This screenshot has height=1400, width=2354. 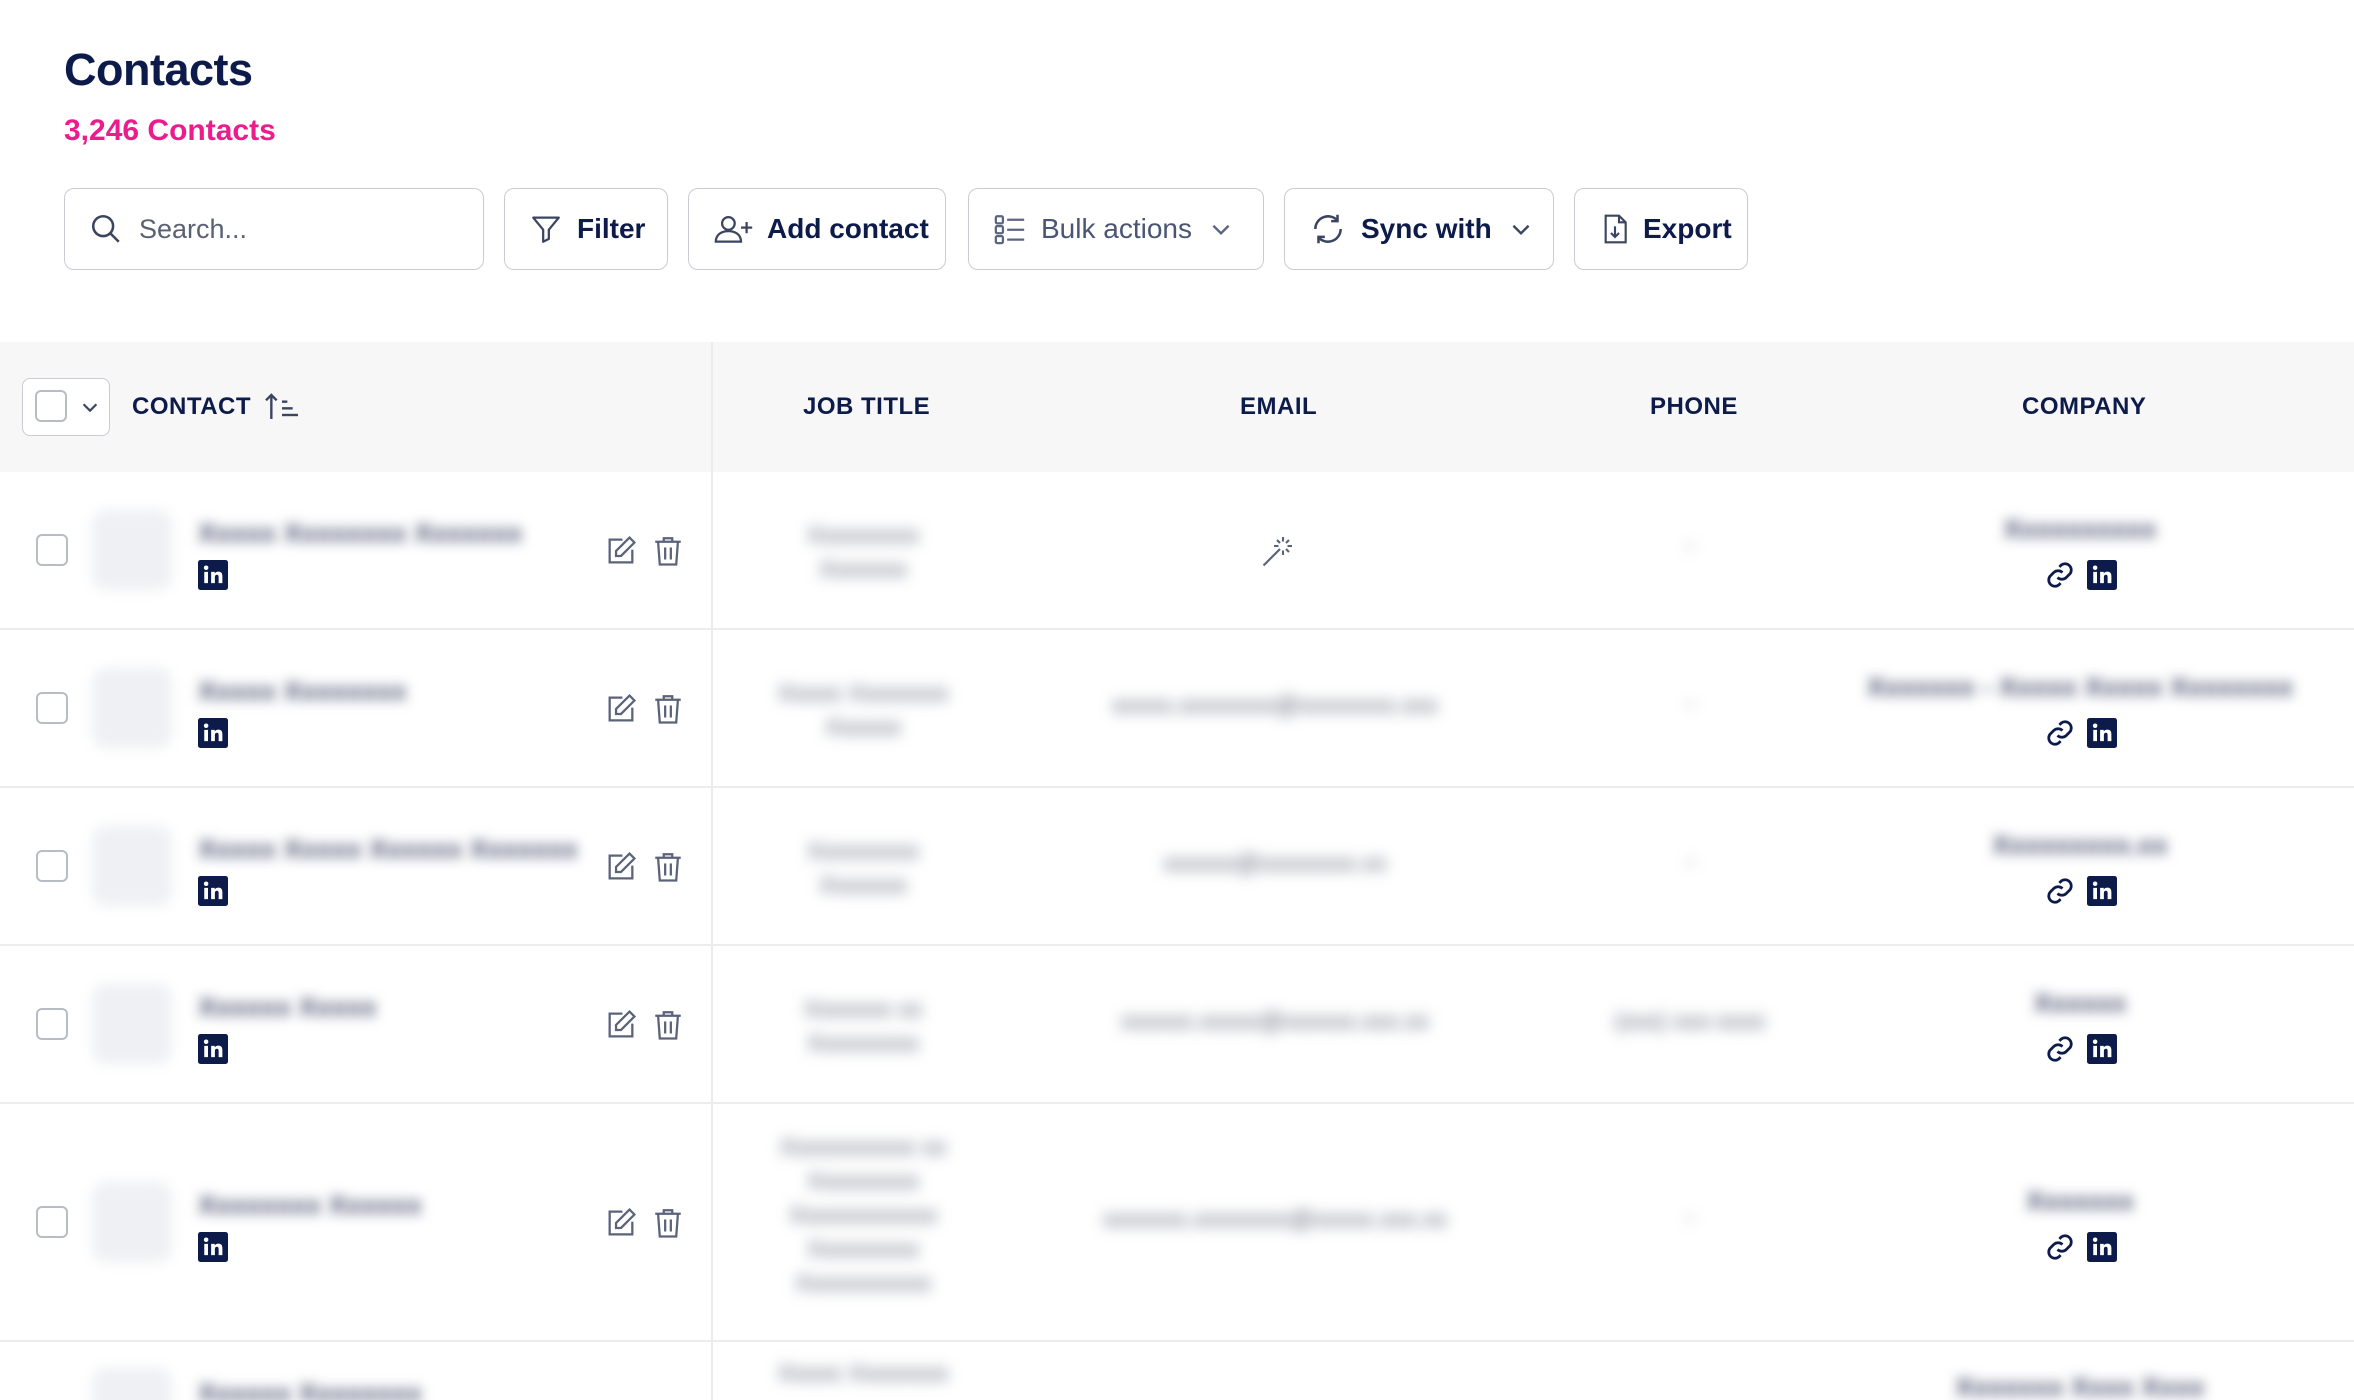 What do you see at coordinates (1277, 552) in the screenshot?
I see `magic-wand-icon` at bounding box center [1277, 552].